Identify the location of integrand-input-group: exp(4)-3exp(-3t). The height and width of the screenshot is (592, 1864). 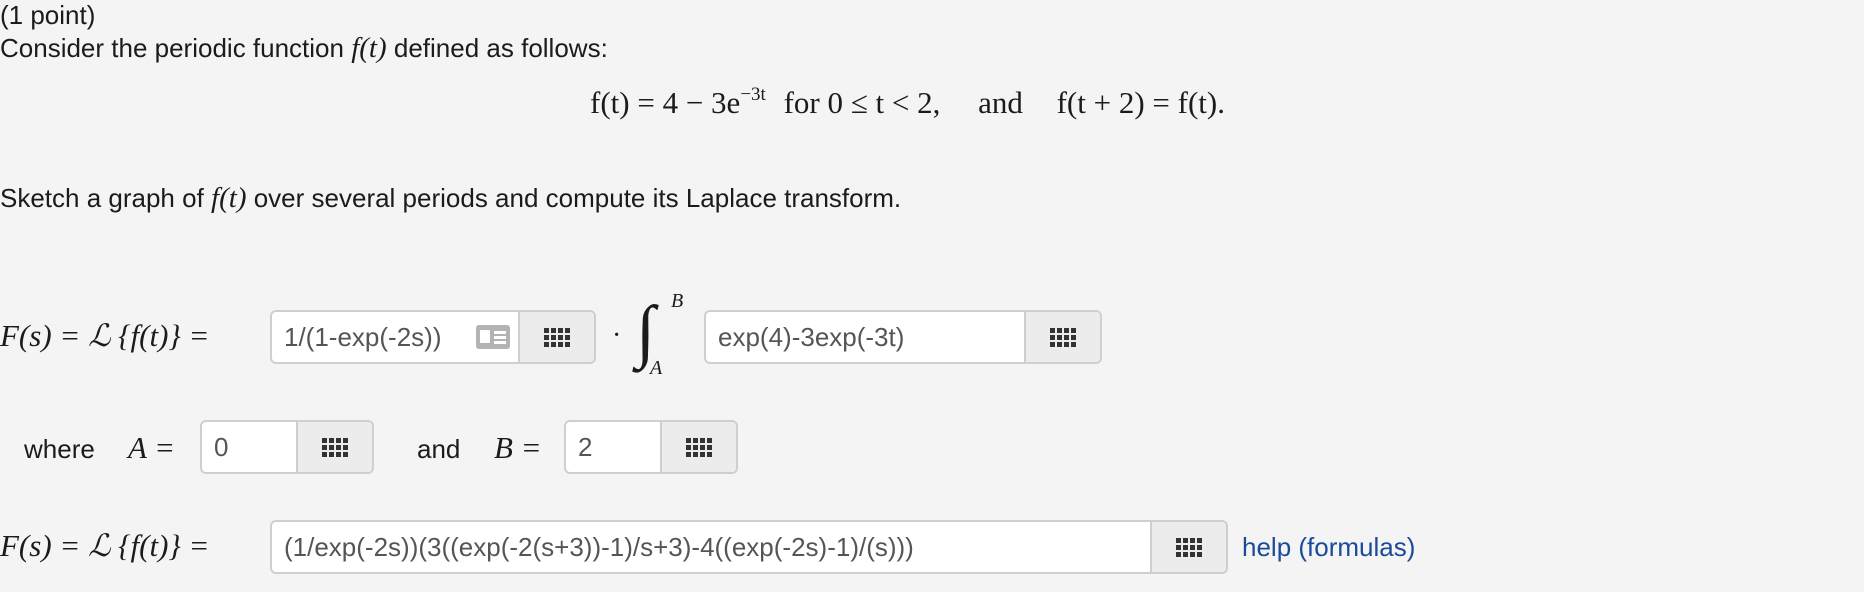
(903, 337).